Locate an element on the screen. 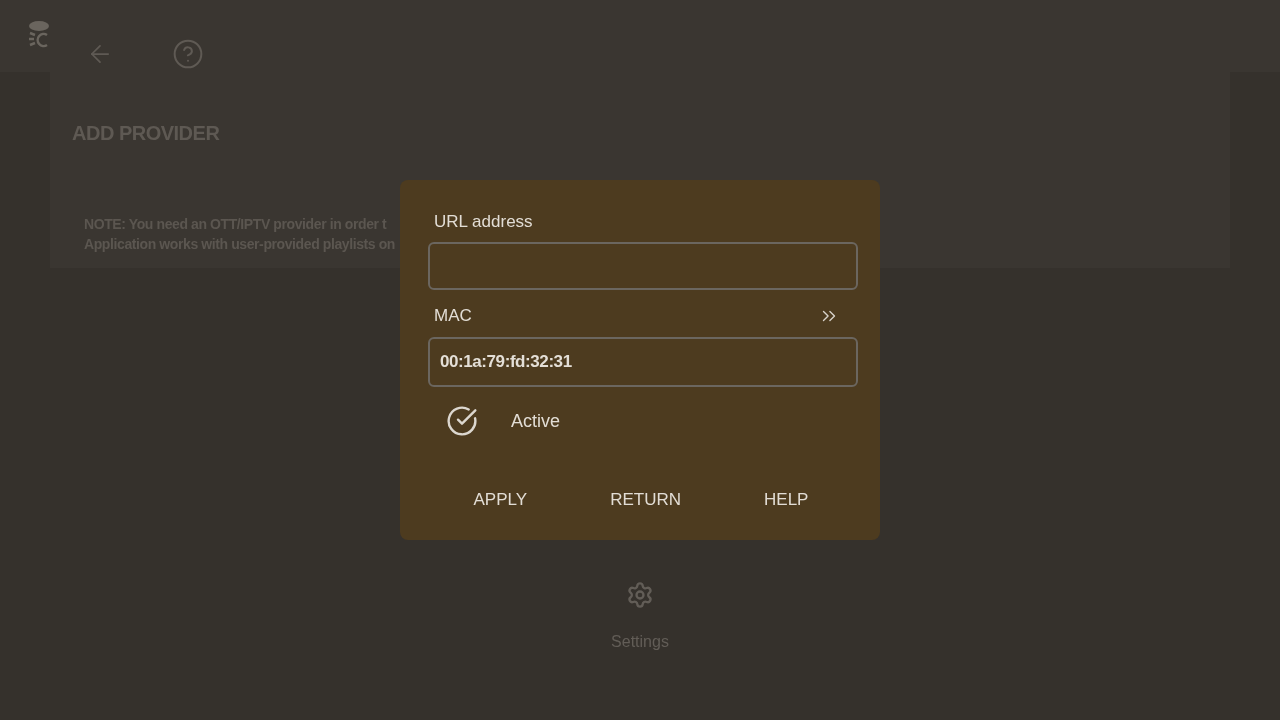  input-field is located at coordinates (643, 266).